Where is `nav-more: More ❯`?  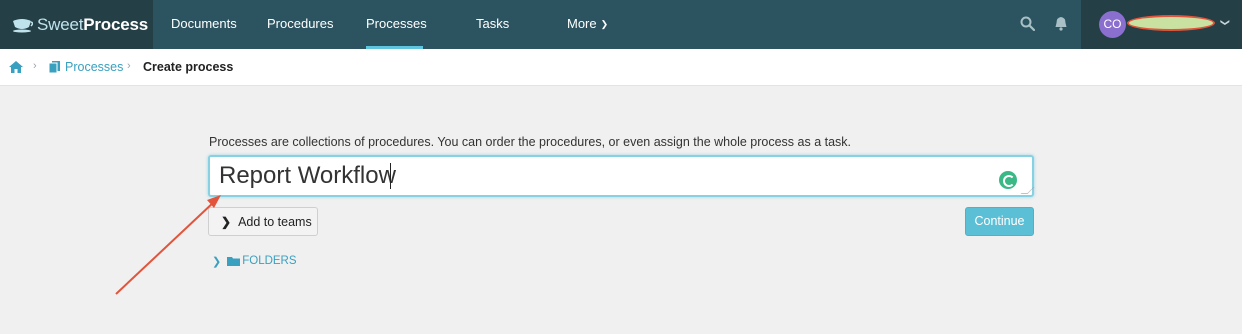 nav-more: More ❯ is located at coordinates (587, 24).